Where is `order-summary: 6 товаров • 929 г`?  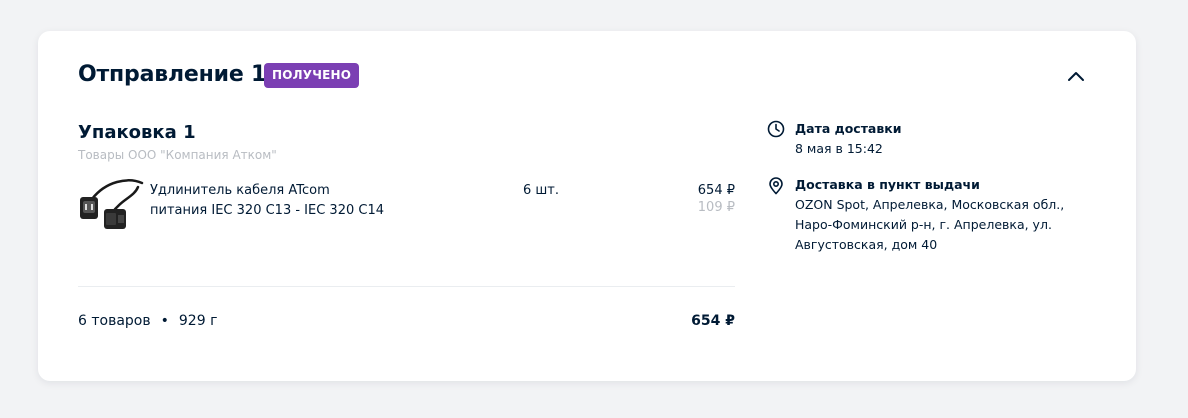
order-summary: 6 товаров • 929 г is located at coordinates (147, 321).